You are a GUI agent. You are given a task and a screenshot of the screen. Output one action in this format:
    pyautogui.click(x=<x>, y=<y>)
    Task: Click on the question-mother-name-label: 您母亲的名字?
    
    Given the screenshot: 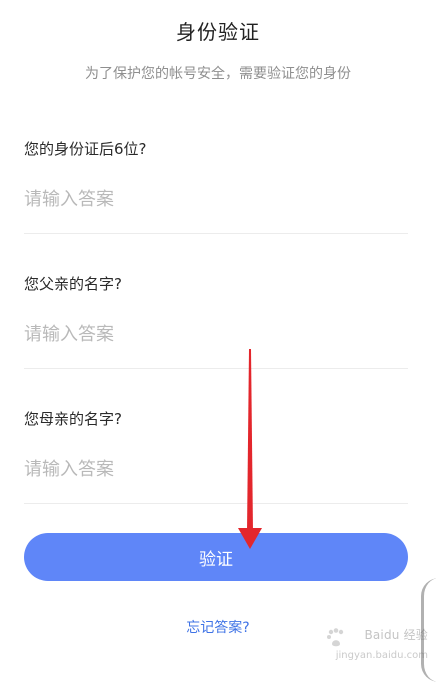 What is the action you would take?
    pyautogui.click(x=73, y=419)
    